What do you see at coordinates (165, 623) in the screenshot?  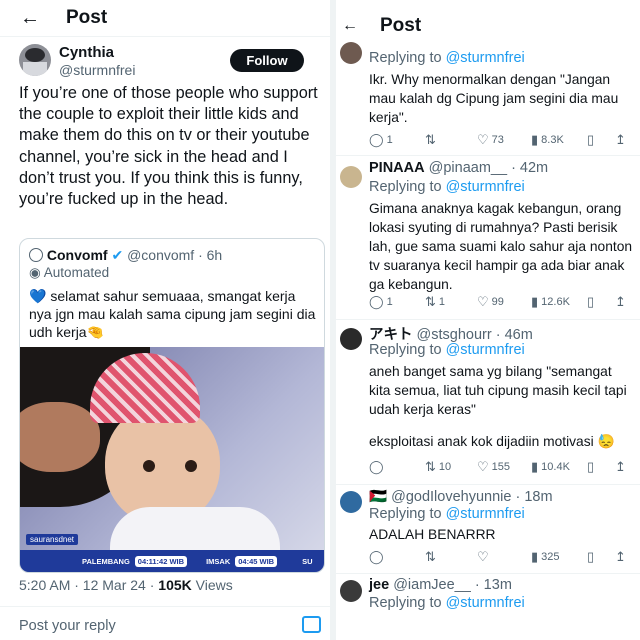 I see `reply-composer: Post your reply` at bounding box center [165, 623].